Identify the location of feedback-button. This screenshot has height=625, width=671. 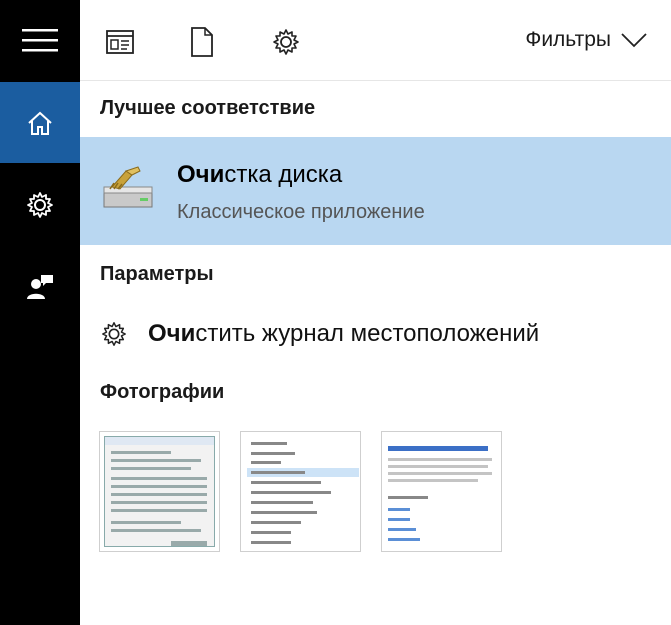
(40, 287).